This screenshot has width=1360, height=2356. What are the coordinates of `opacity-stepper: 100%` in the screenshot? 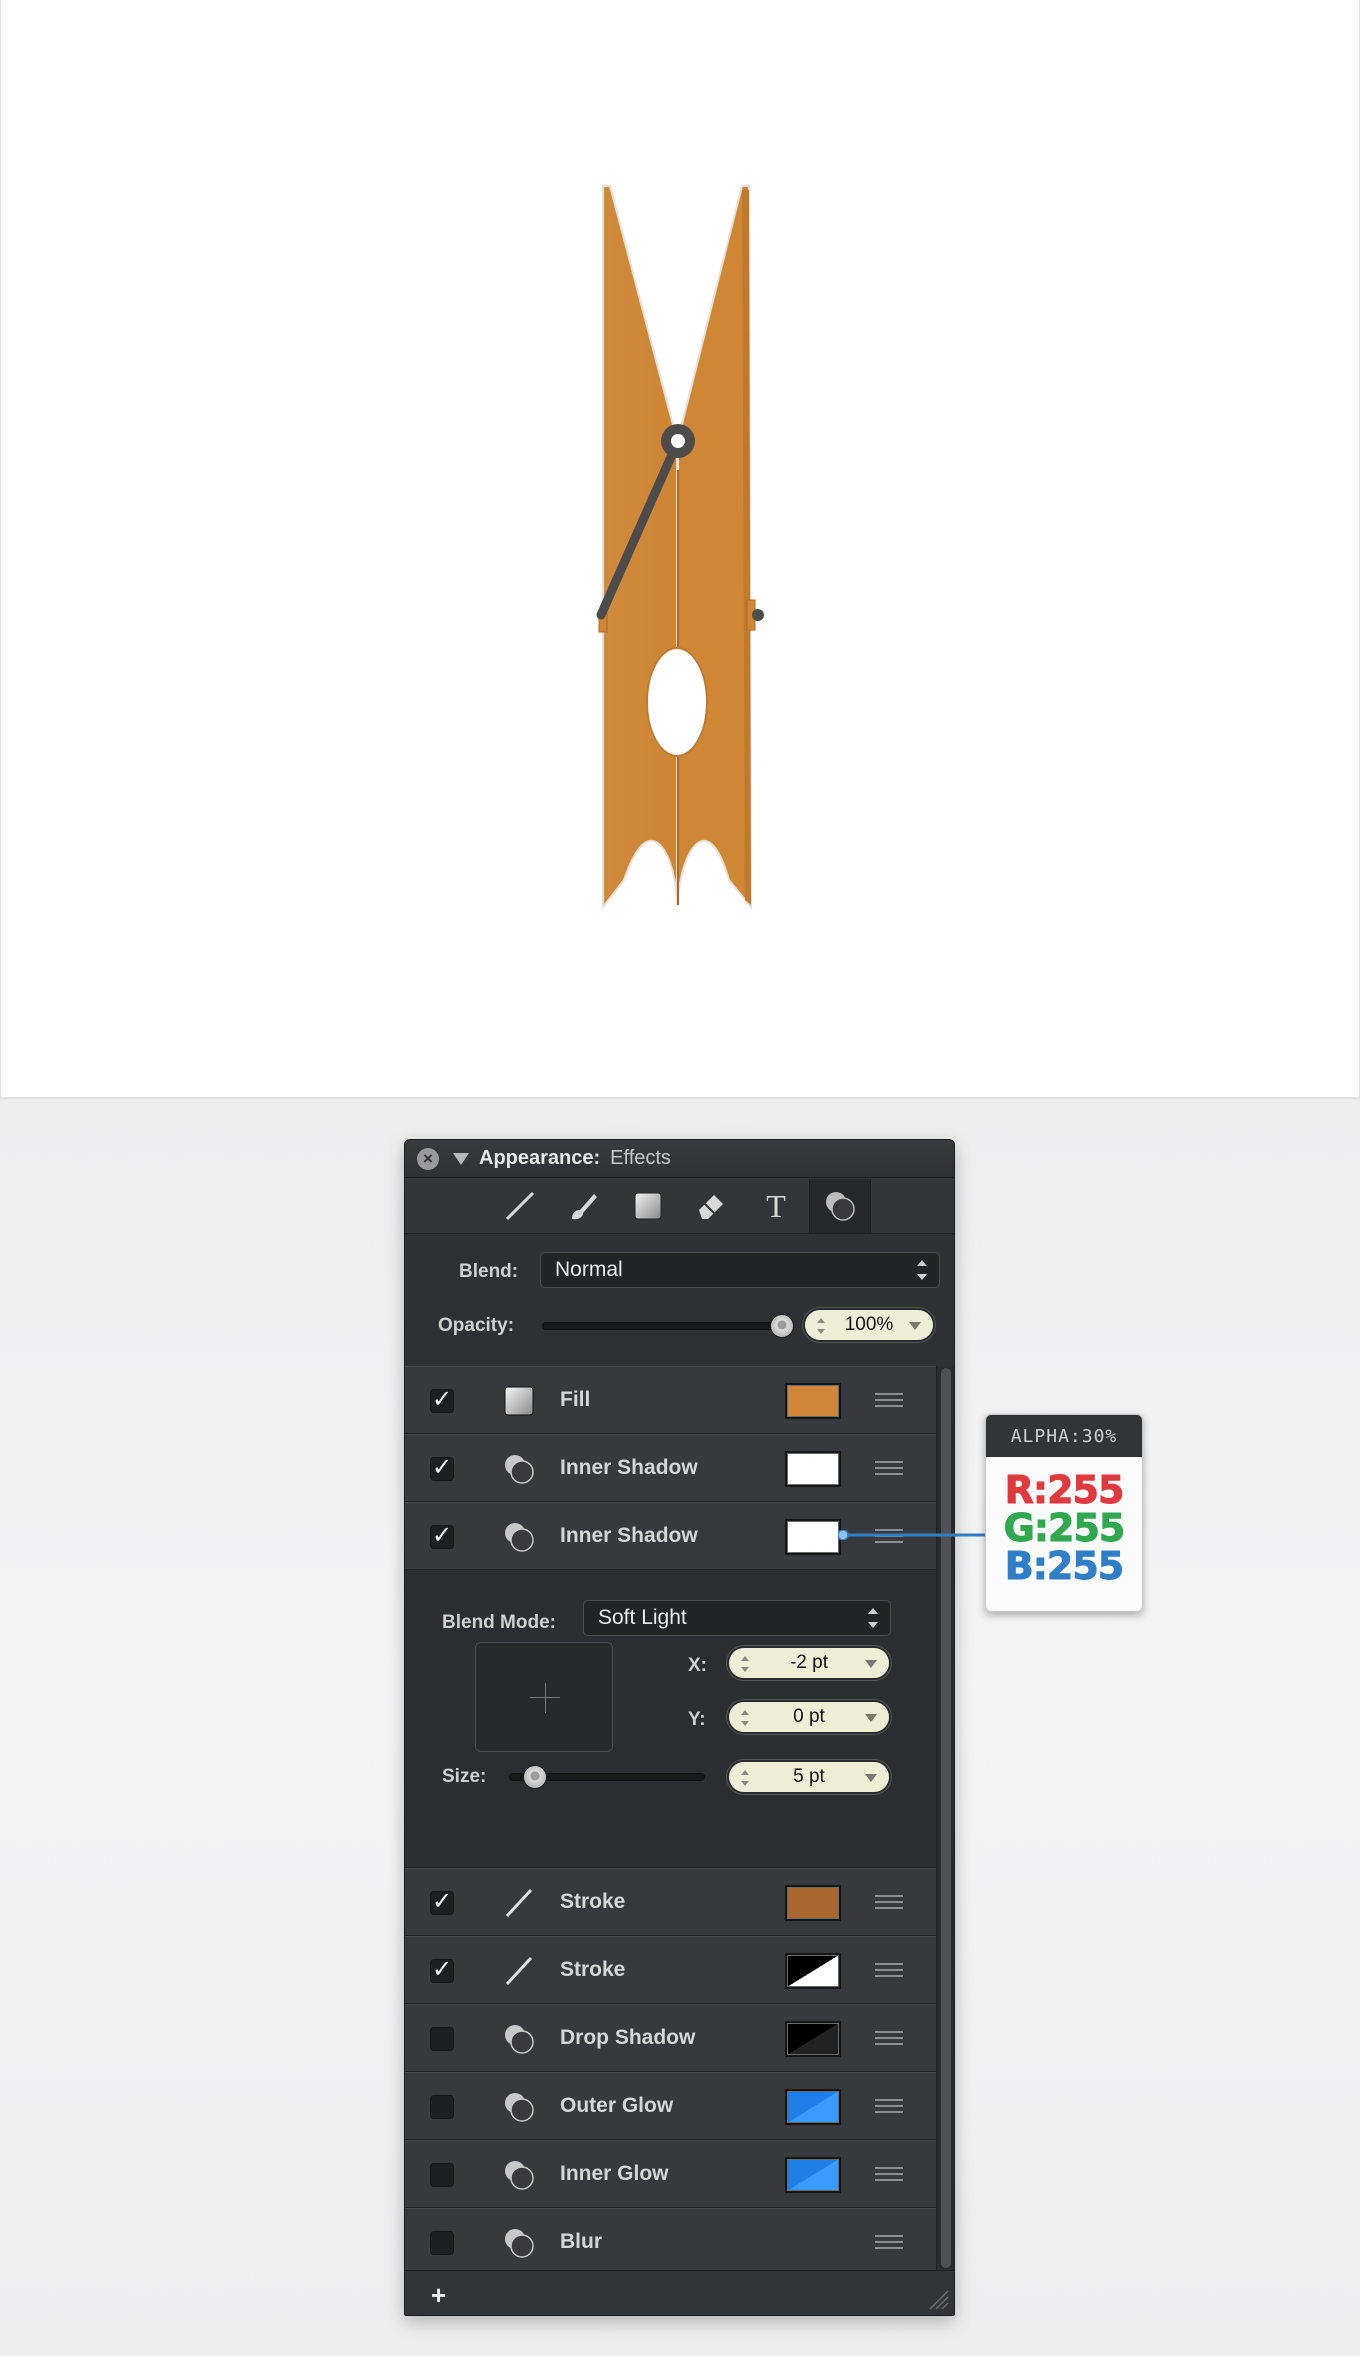 It's located at (869, 1325).